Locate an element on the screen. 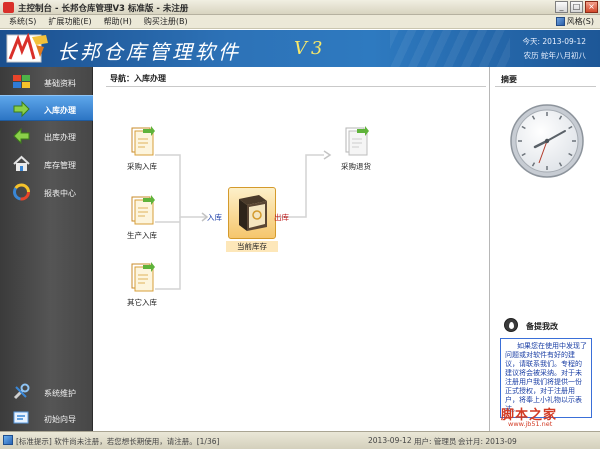 This screenshot has width=600, height=449. watermark-url: www.jb51.net is located at coordinates (530, 424).